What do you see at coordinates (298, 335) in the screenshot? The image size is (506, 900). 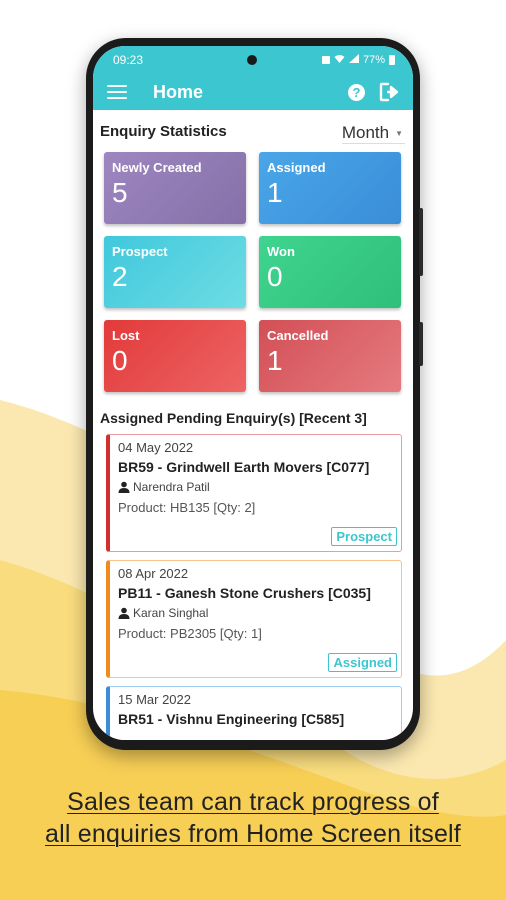 I see `tile-label: Cancelled` at bounding box center [298, 335].